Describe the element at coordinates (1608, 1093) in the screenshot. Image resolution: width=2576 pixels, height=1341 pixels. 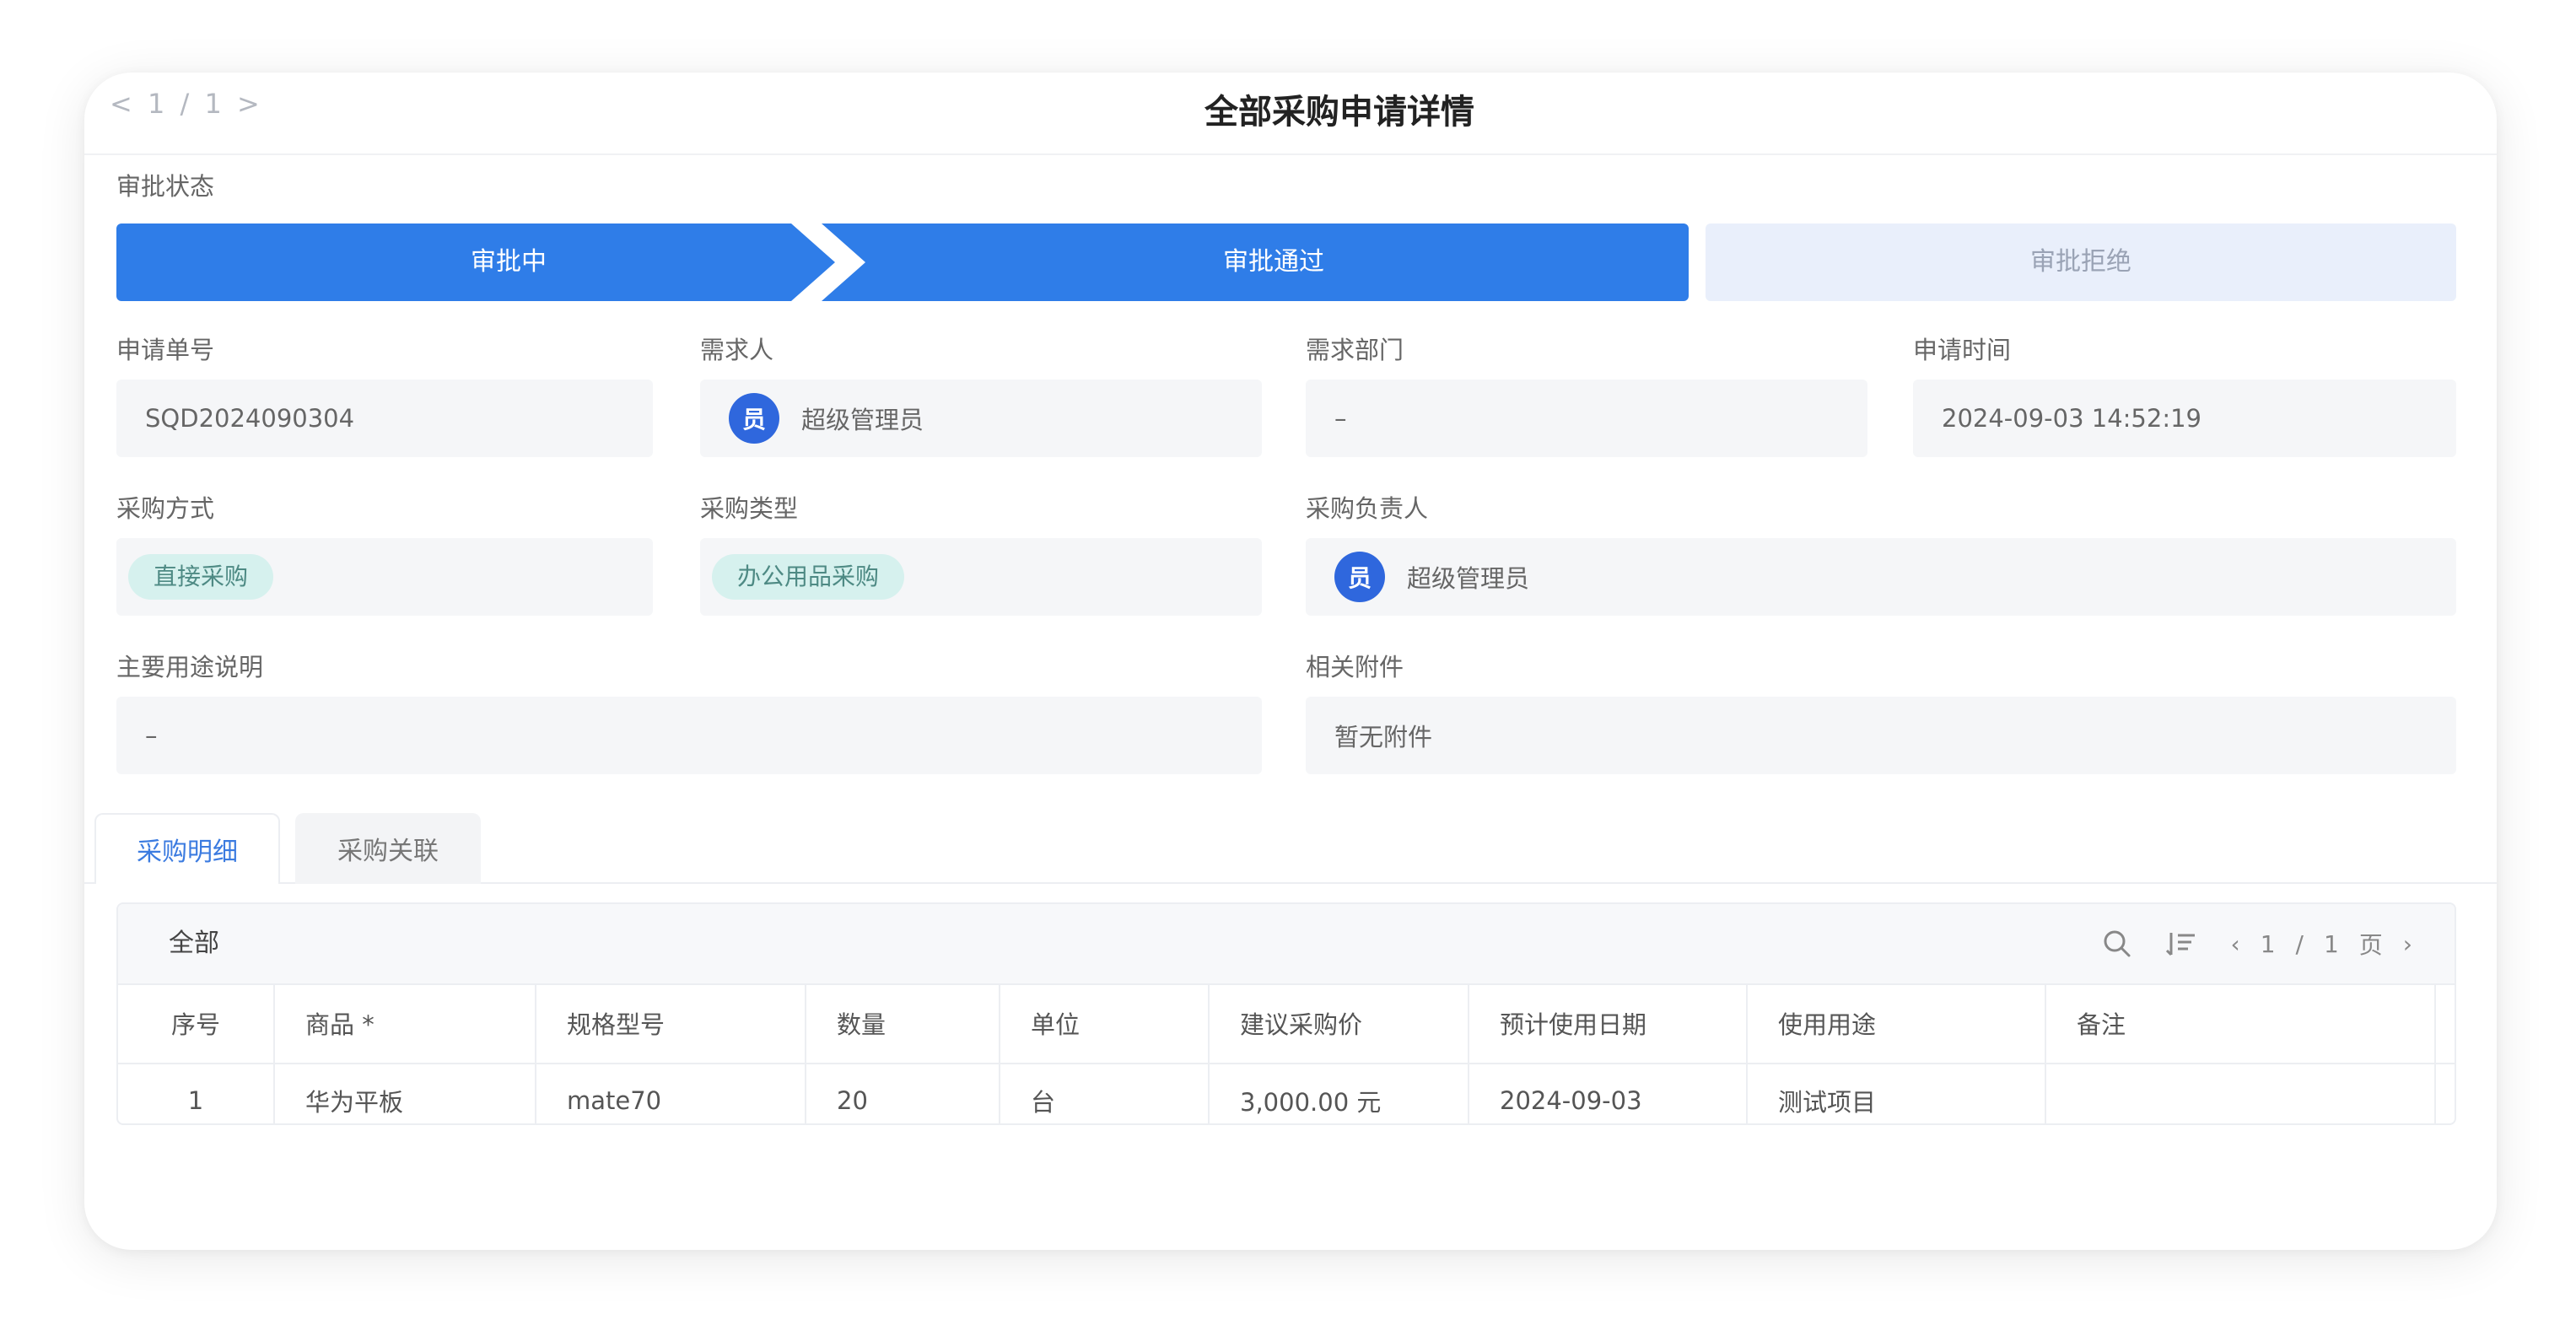
I see `cell-use-date: 2024-09-03` at that location.